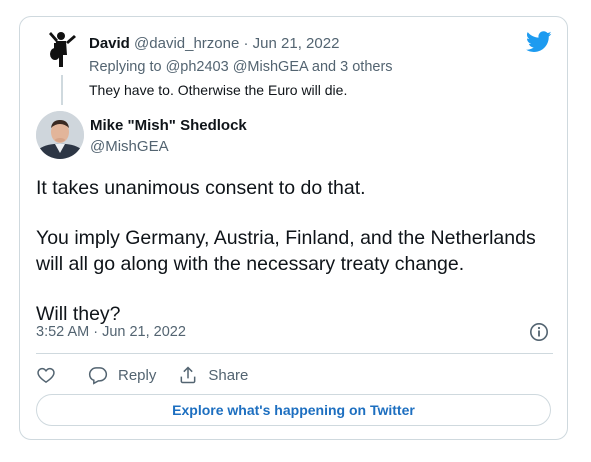  What do you see at coordinates (62, 90) in the screenshot?
I see `thread-connector-line` at bounding box center [62, 90].